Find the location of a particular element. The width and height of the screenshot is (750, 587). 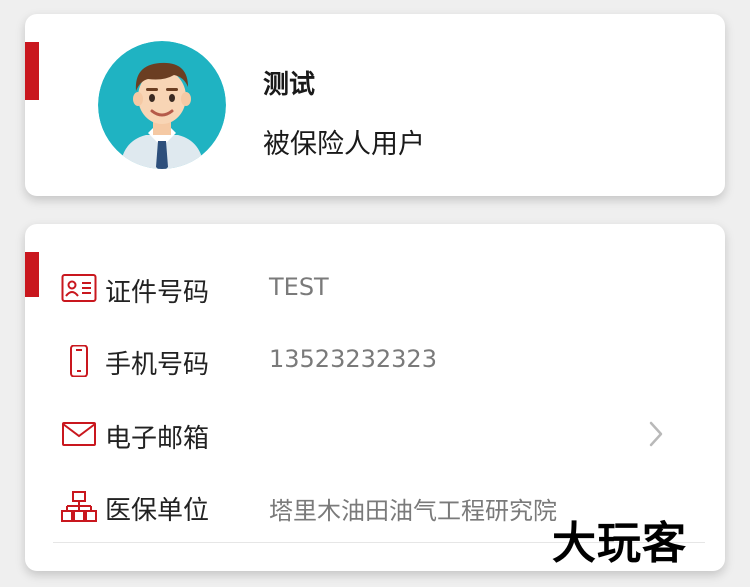

user-avatar-icon is located at coordinates (162, 105).